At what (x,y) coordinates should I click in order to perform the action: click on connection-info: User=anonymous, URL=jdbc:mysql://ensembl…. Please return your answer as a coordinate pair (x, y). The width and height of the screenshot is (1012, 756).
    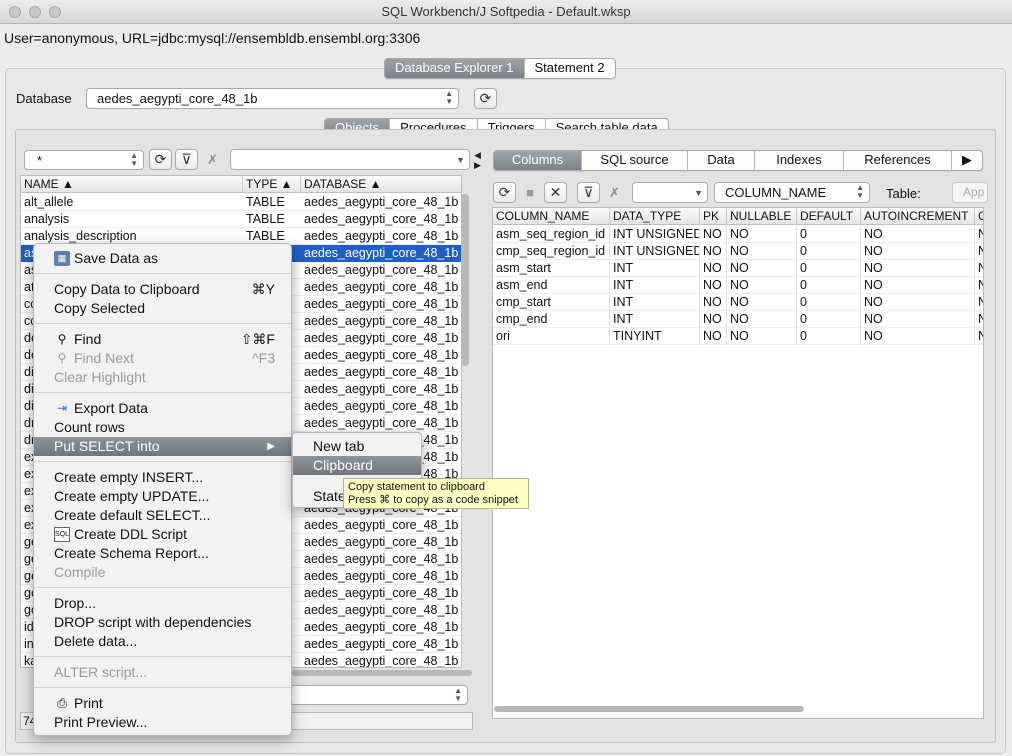
    Looking at the image, I should click on (212, 38).